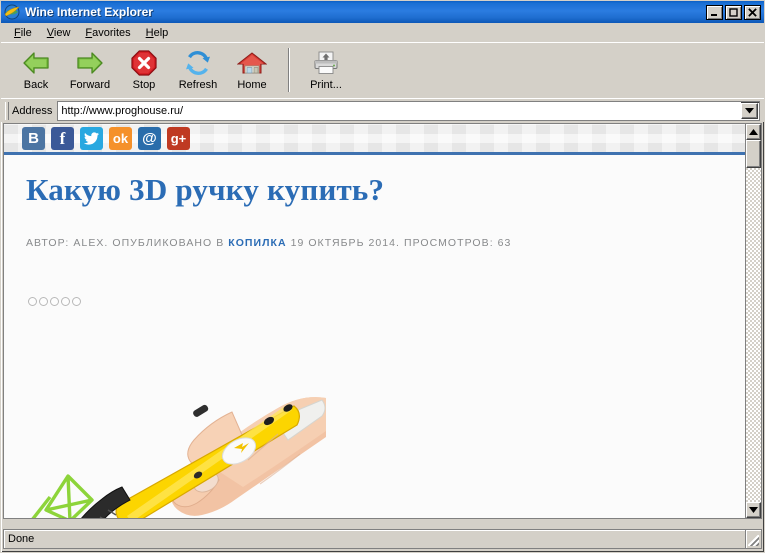 This screenshot has height=553, width=765. I want to click on page-title: Какую 3D ручку купить?, so click(205, 189).